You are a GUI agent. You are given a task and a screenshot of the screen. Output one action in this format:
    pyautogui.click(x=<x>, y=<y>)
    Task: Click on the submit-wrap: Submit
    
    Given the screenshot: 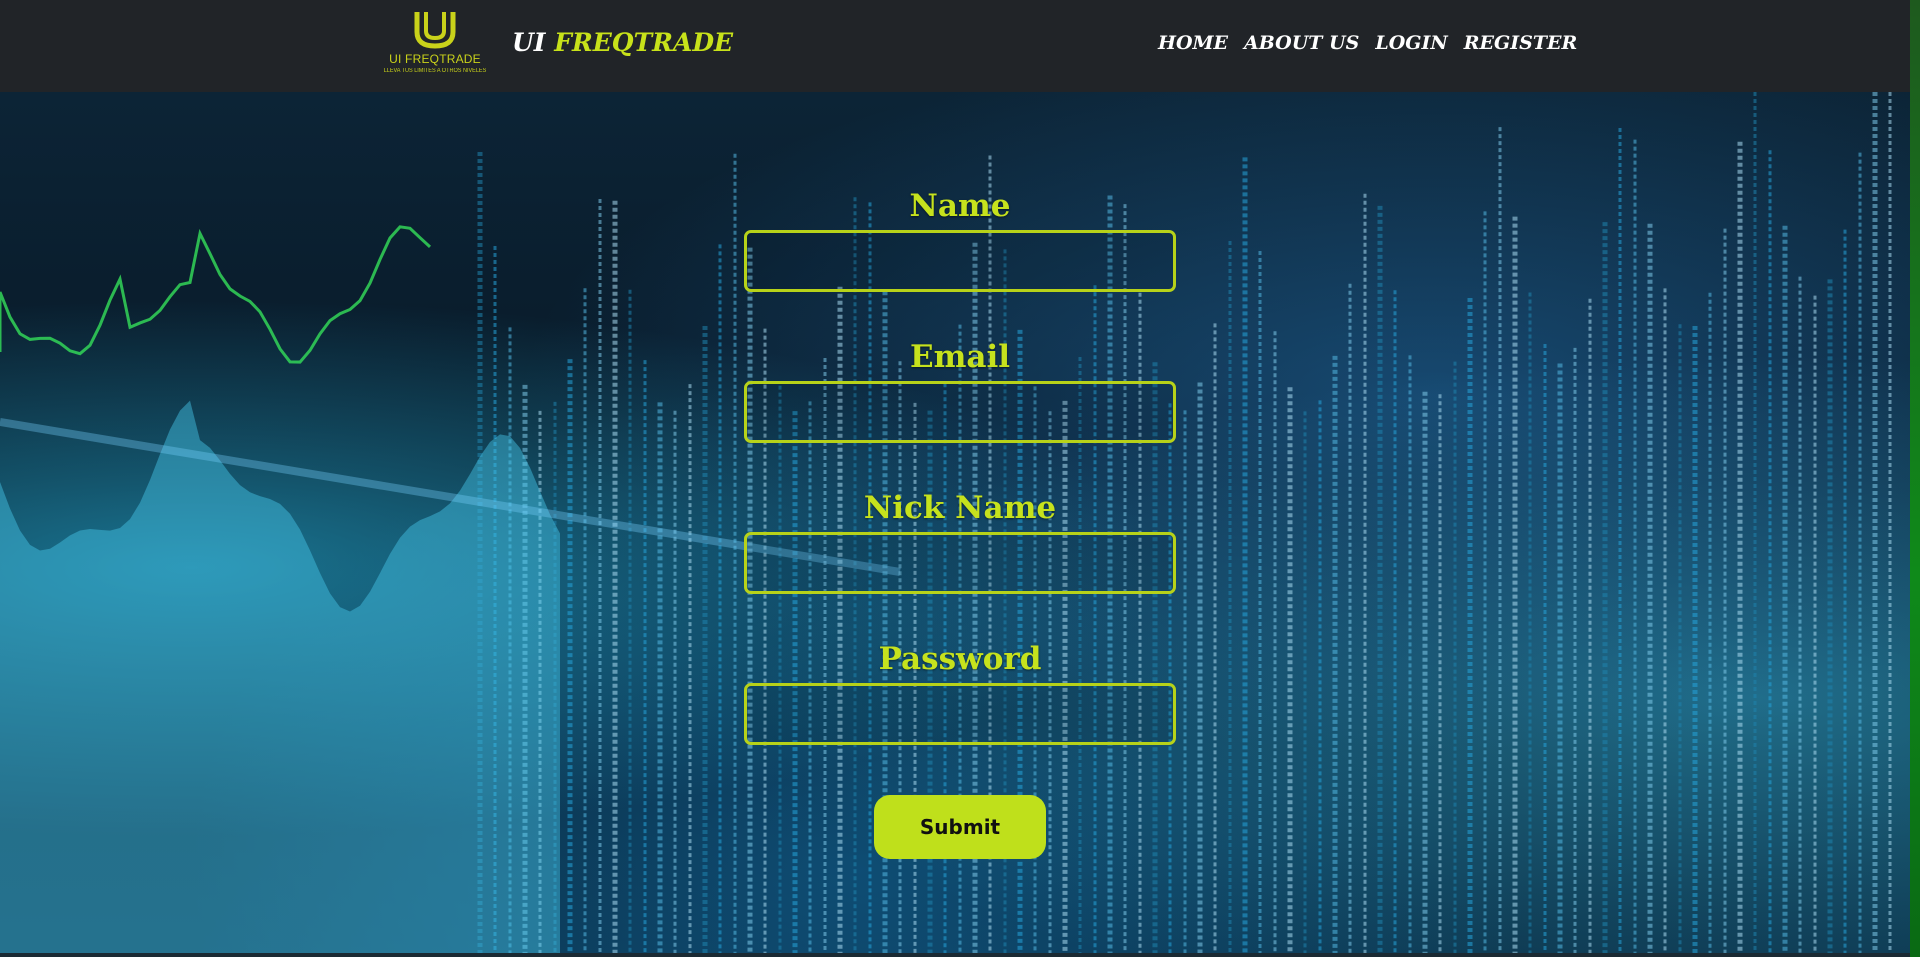 What is the action you would take?
    pyautogui.click(x=960, y=827)
    